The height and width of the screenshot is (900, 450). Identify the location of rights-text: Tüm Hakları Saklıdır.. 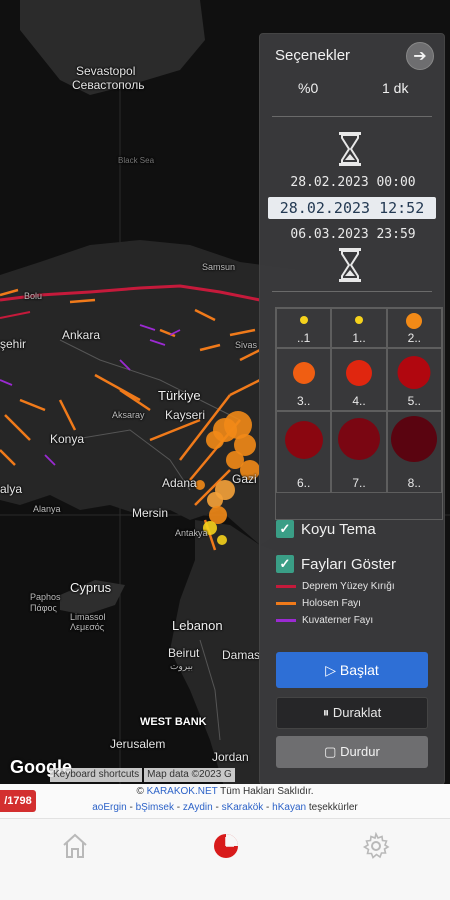
(265, 791).